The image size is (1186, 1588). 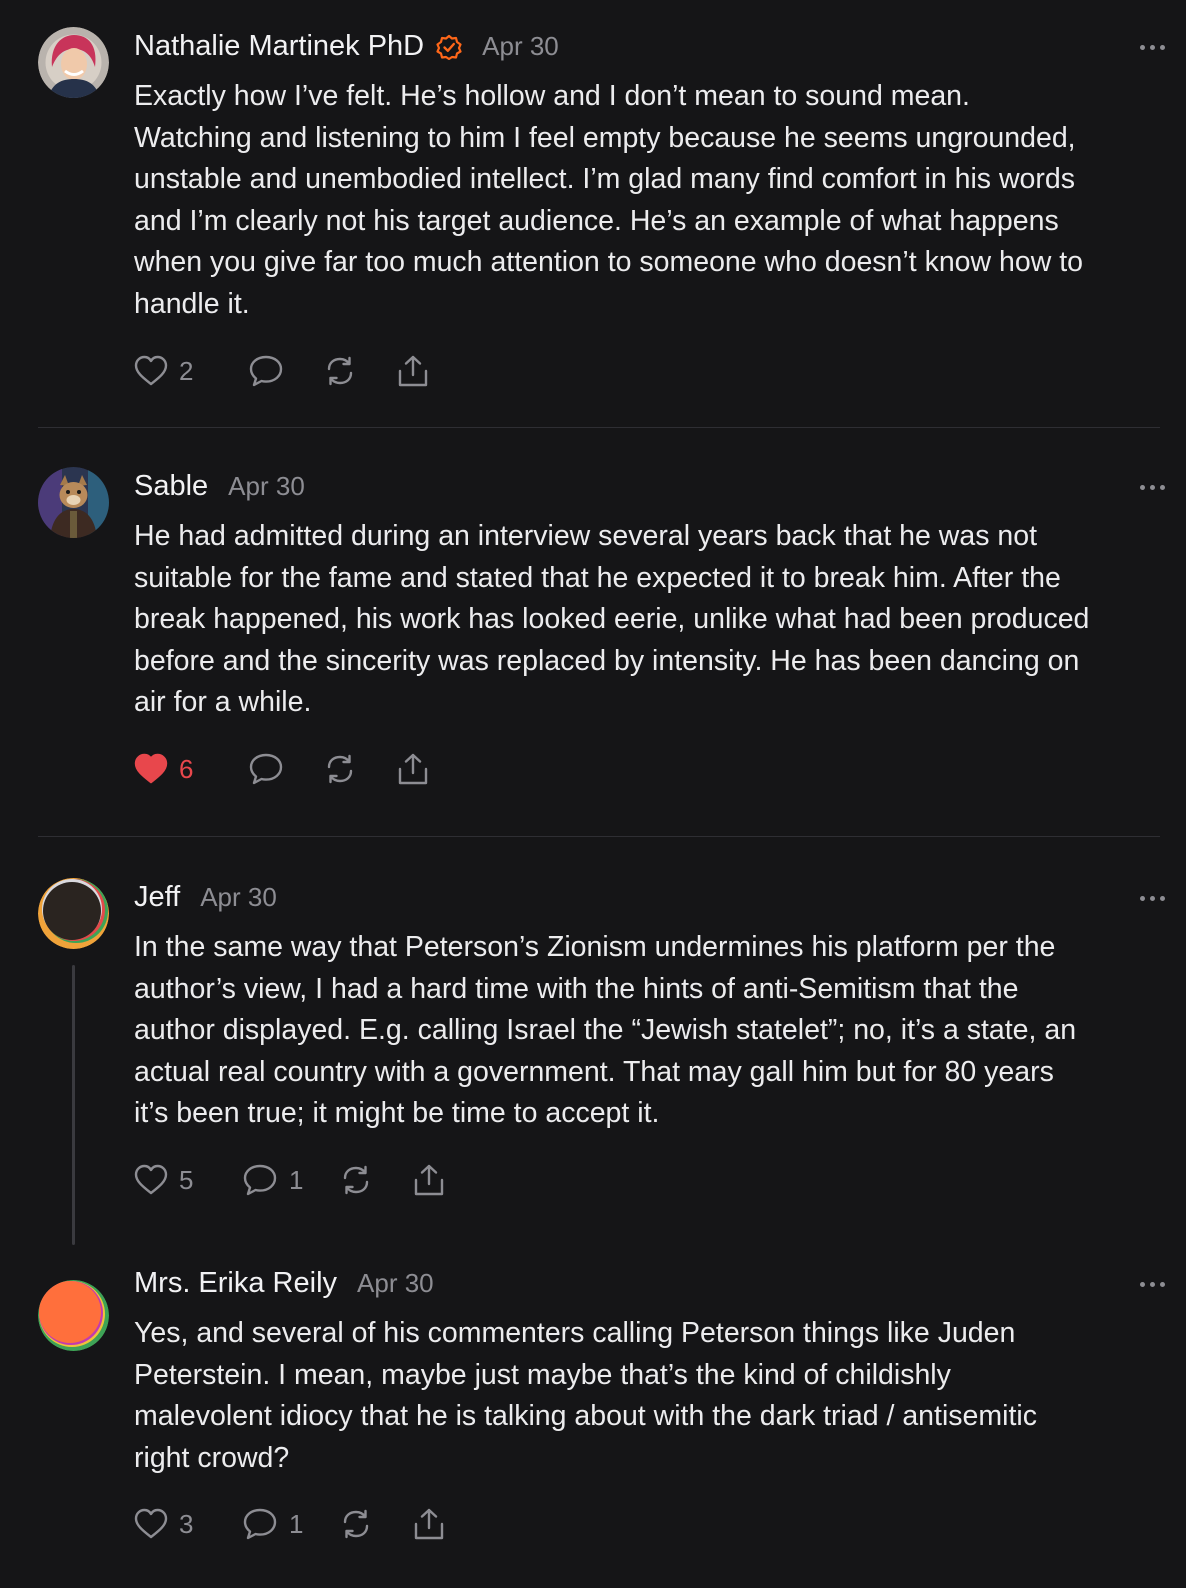 I want to click on like-count: 5, so click(x=186, y=1179).